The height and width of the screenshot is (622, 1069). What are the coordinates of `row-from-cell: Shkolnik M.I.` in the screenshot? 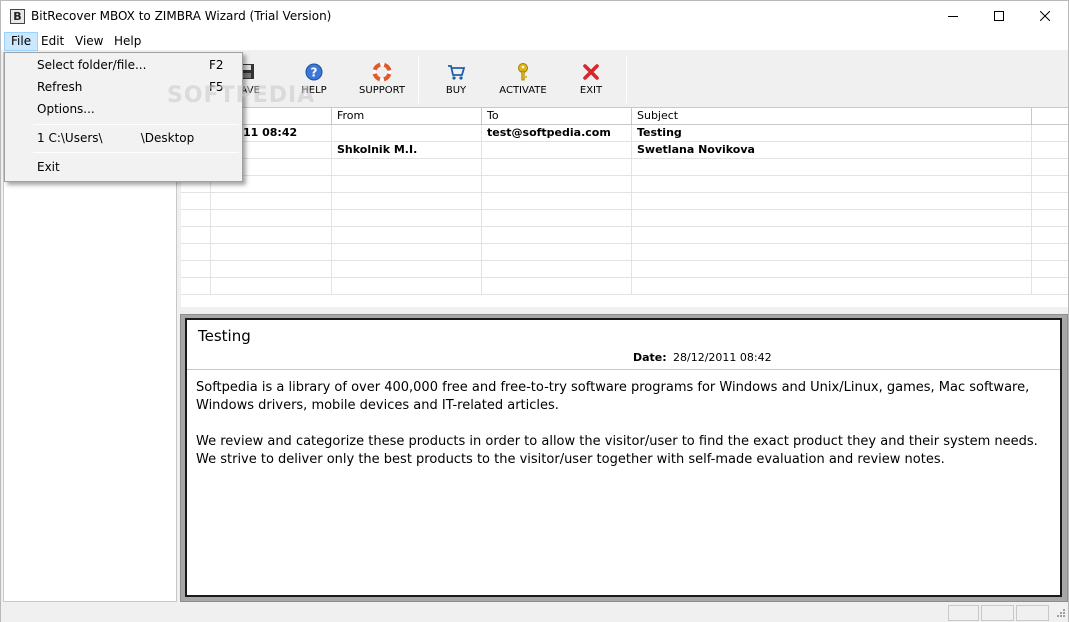 It's located at (407, 150).